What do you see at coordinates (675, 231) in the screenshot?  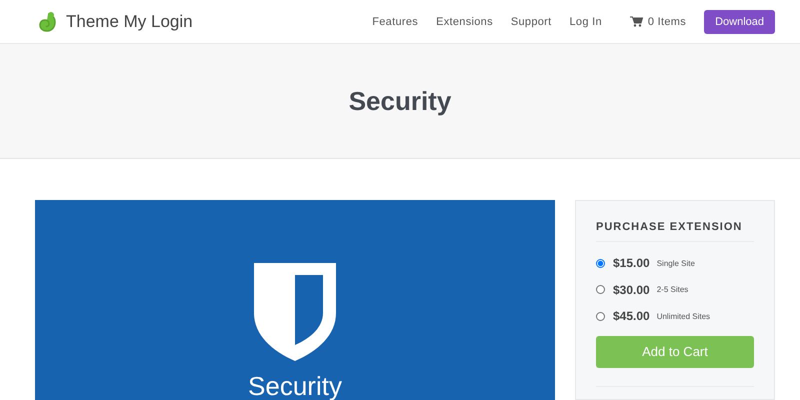 I see `purchase-heading: PURCHASE EXTENSION` at bounding box center [675, 231].